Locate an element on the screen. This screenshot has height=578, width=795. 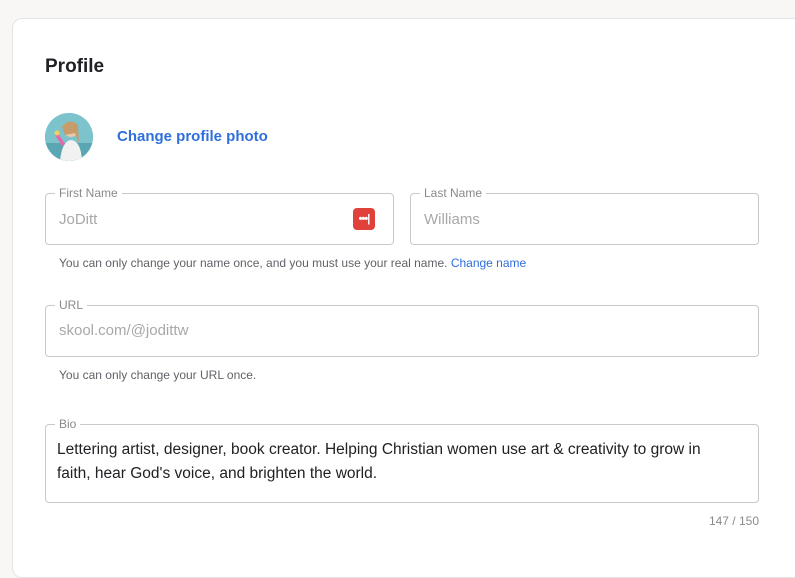
page-title: Profile is located at coordinates (75, 66).